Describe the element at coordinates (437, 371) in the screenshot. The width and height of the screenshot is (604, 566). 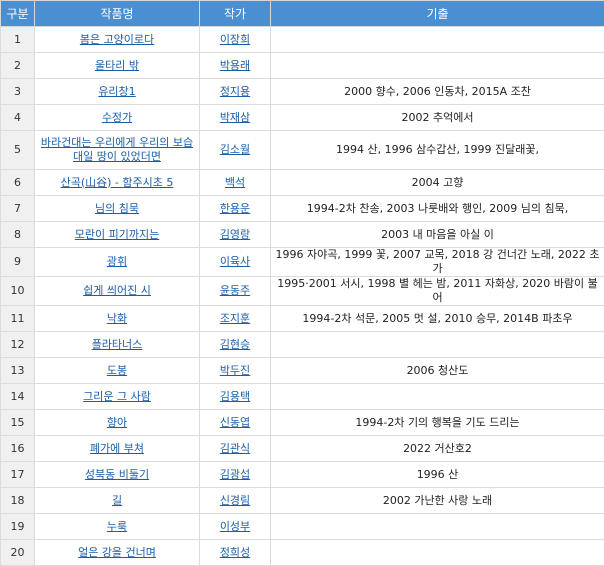
I see `exam-cell: 2006 청산도` at that location.